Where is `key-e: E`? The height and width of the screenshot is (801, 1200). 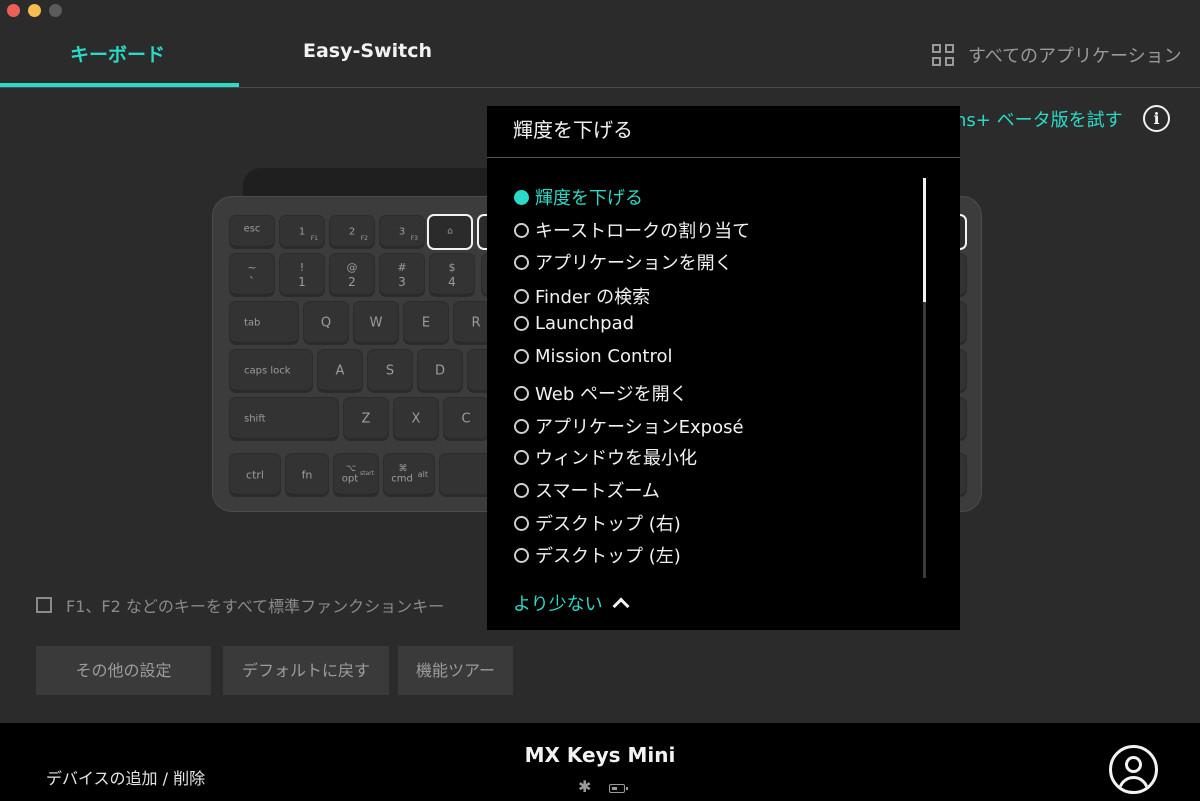 key-e: E is located at coordinates (426, 323).